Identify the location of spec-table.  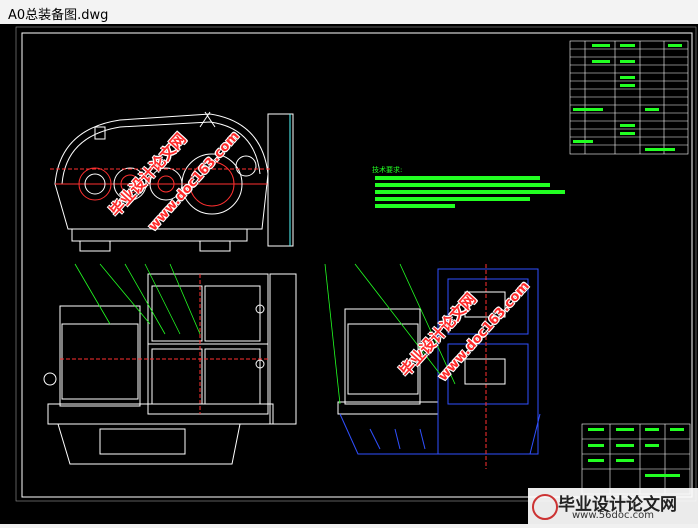
(629, 97).